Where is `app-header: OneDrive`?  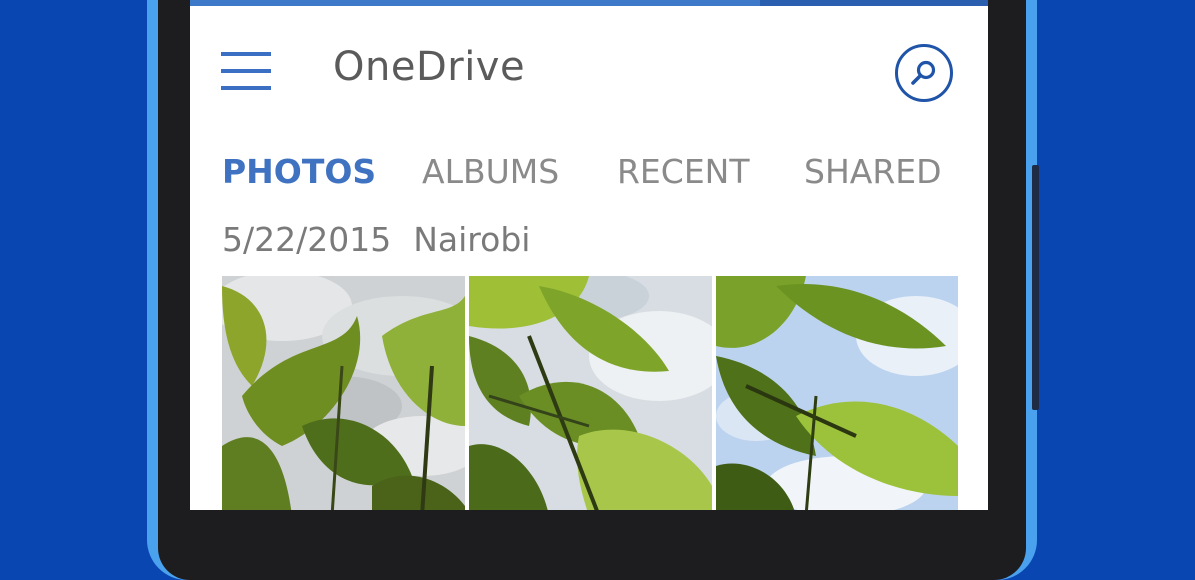
app-header: OneDrive is located at coordinates (589, 66).